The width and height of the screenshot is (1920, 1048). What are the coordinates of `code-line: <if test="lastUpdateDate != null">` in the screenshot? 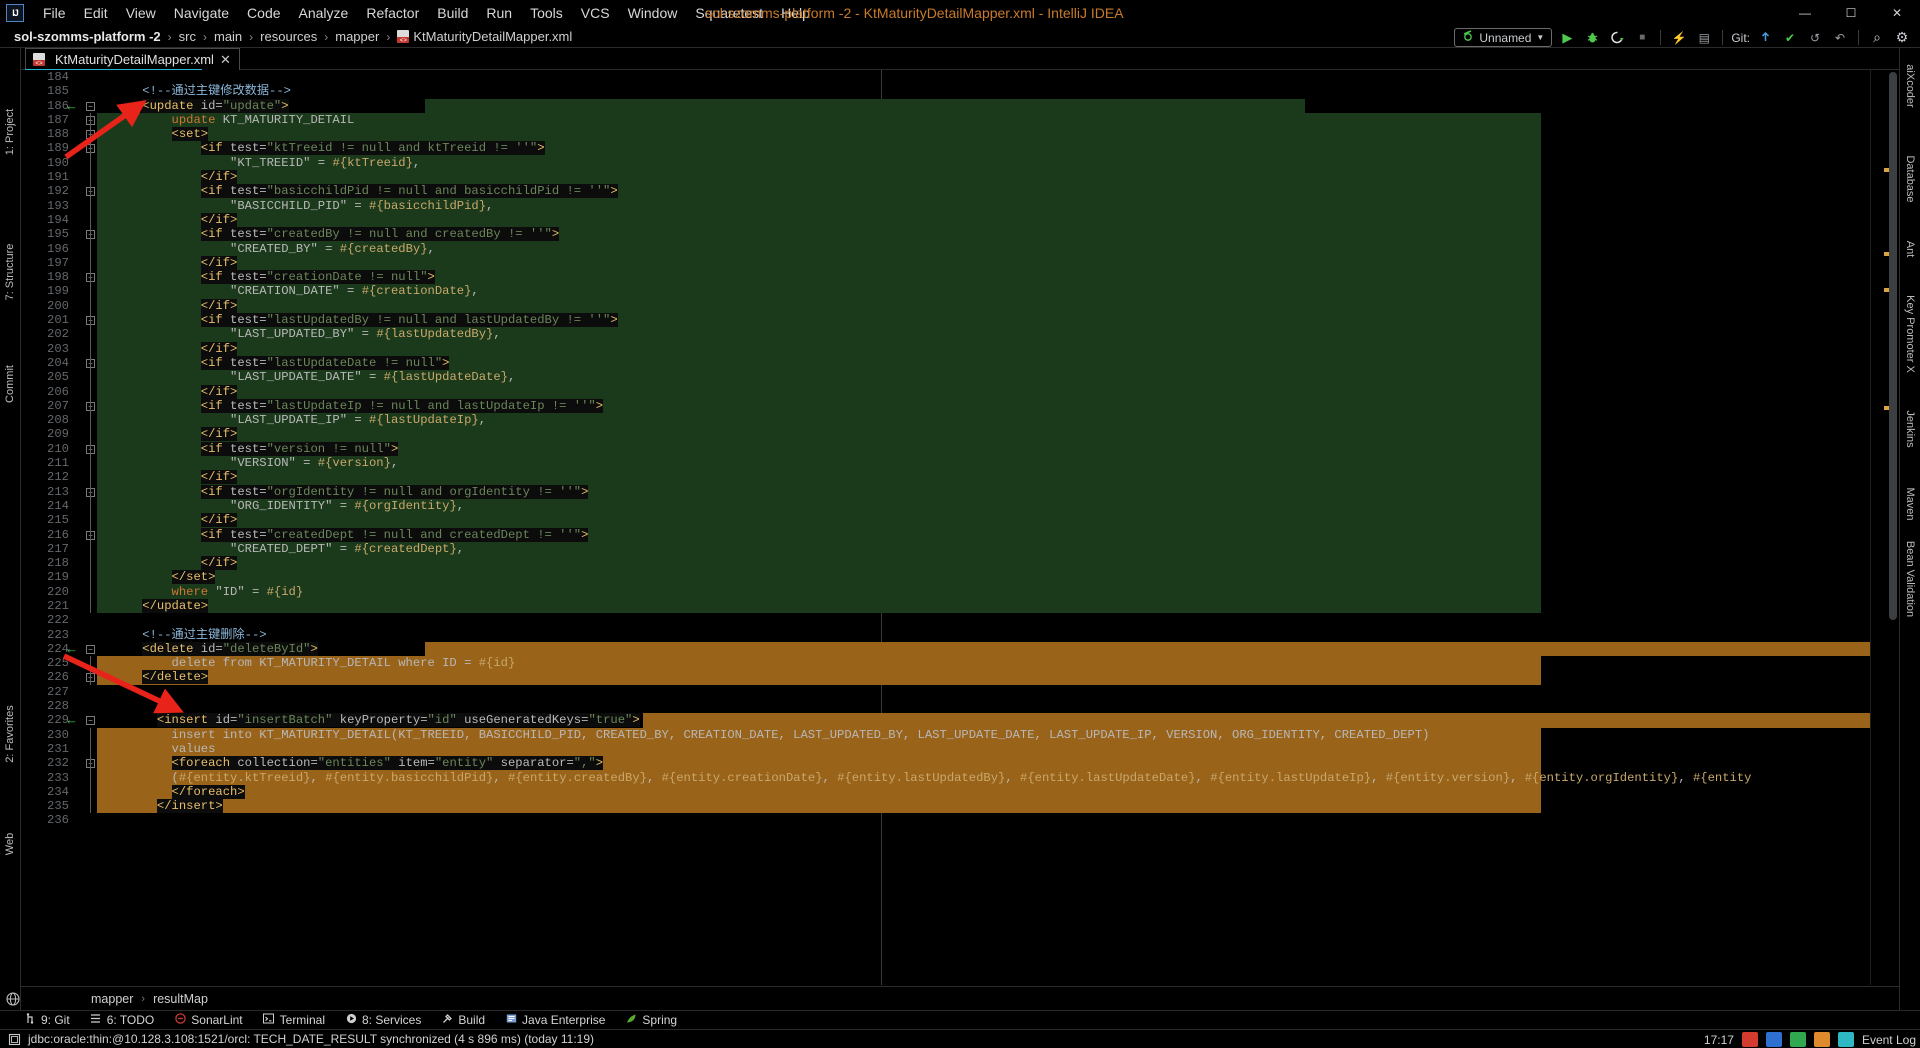 It's located at (991, 363).